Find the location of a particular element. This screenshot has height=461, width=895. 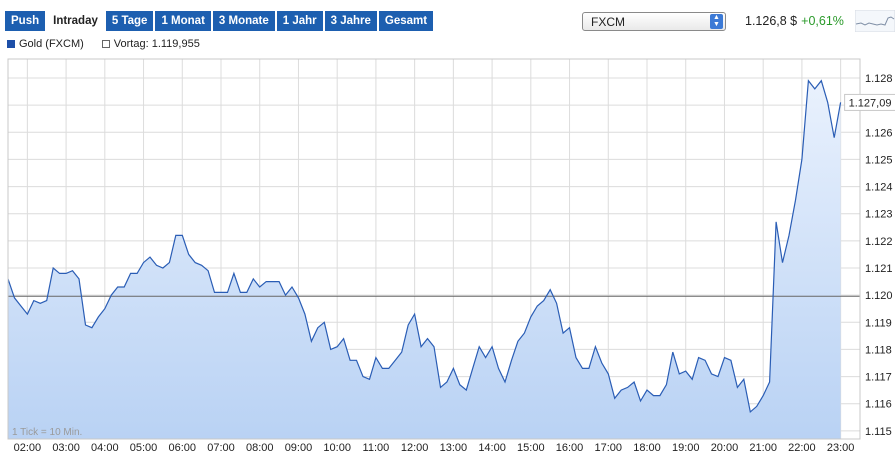

x-tick-label: 13:00 is located at coordinates (454, 448).